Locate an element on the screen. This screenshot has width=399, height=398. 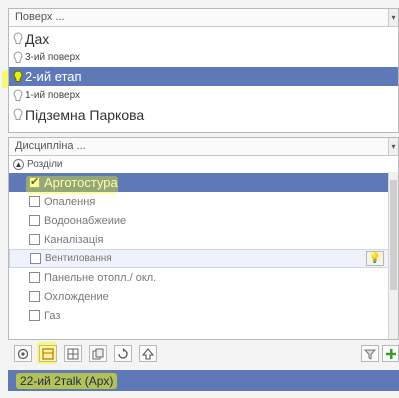
floor-item-label: Підземна Паркова is located at coordinates (85, 114).